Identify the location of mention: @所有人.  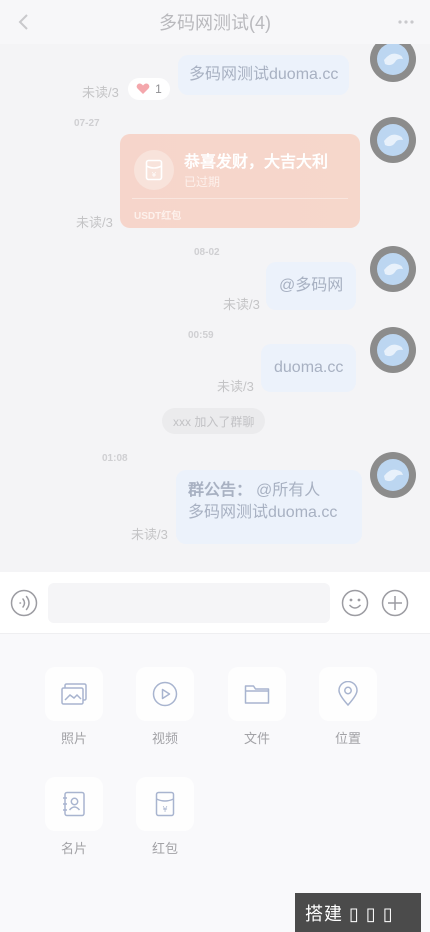
(288, 490).